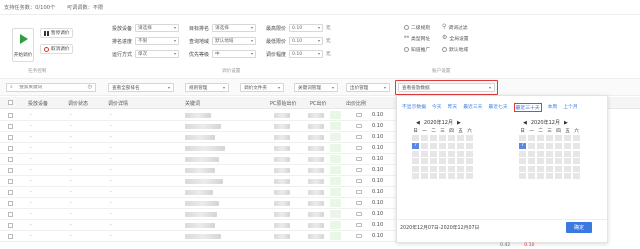 This screenshot has height=249, width=640. I want to click on column-header: 投放设备, so click(38, 103).